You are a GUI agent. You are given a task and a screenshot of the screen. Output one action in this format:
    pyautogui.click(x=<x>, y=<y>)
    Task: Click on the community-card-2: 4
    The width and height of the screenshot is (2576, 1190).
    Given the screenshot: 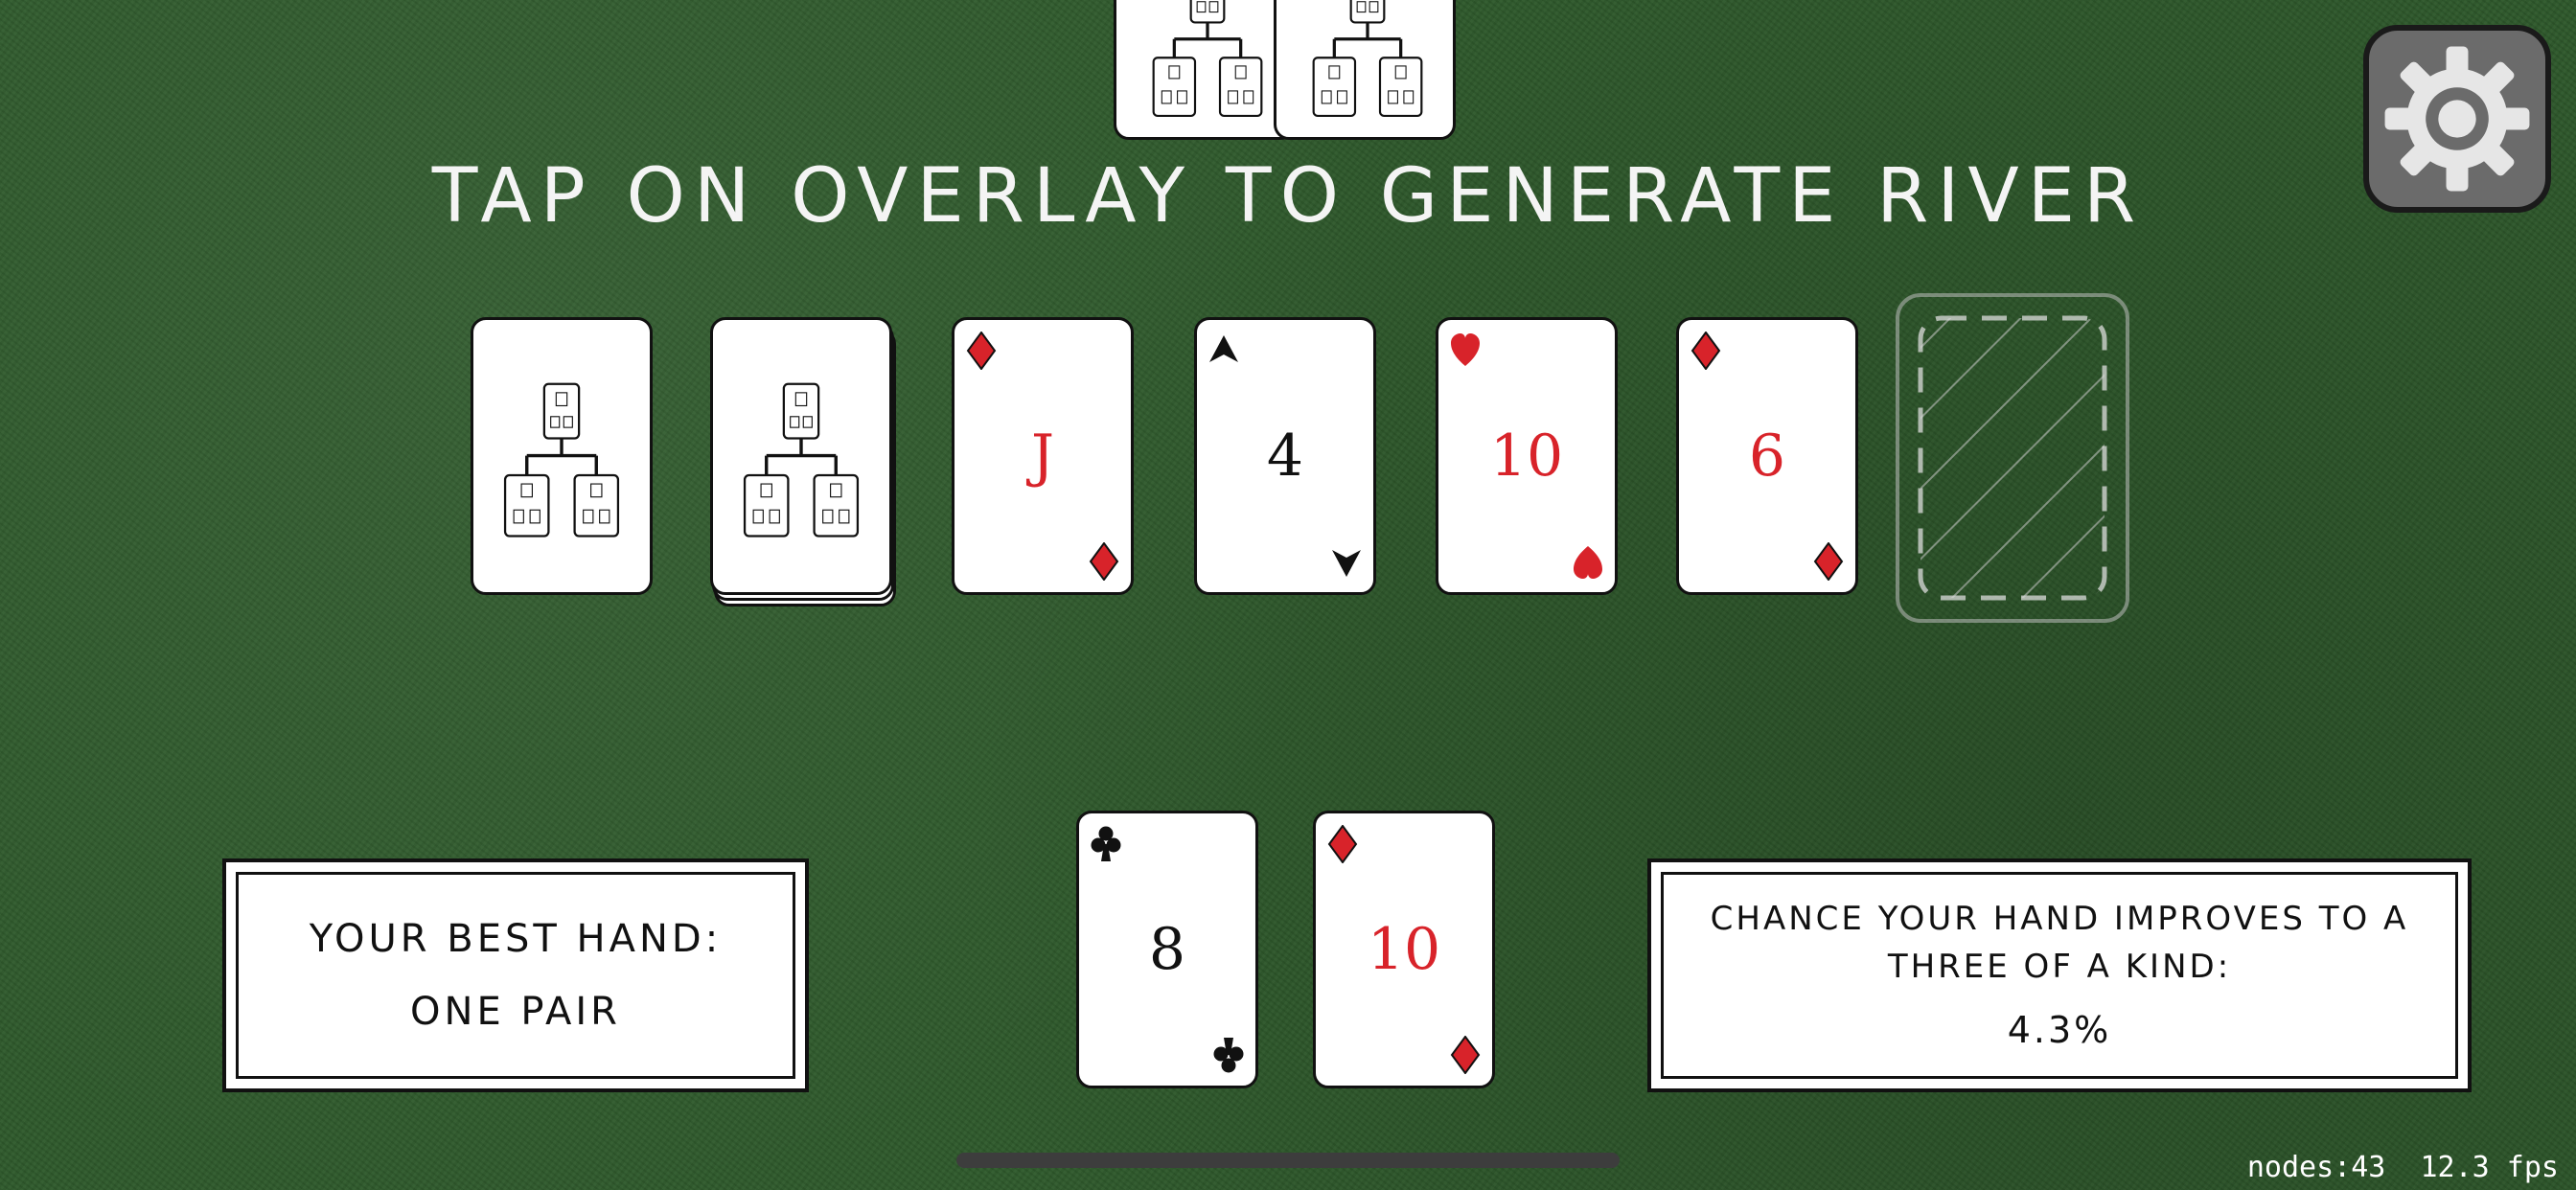 What is the action you would take?
    pyautogui.click(x=1285, y=456)
    